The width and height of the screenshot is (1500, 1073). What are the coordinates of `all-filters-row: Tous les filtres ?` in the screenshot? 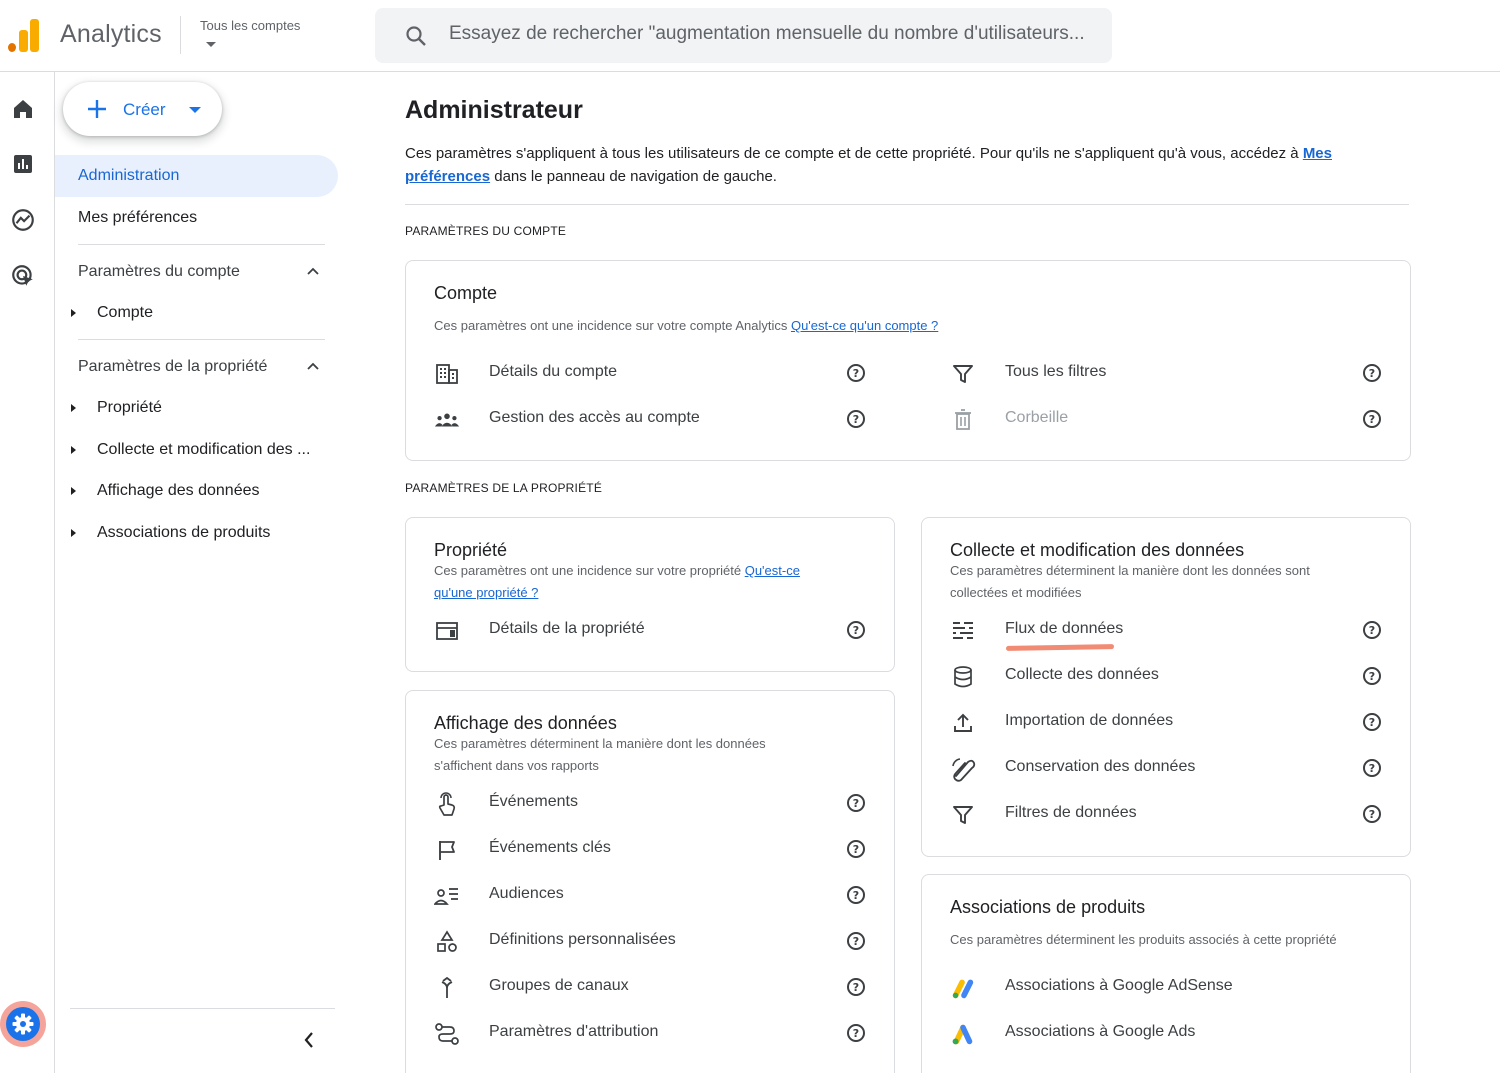 It's located at (1170, 373).